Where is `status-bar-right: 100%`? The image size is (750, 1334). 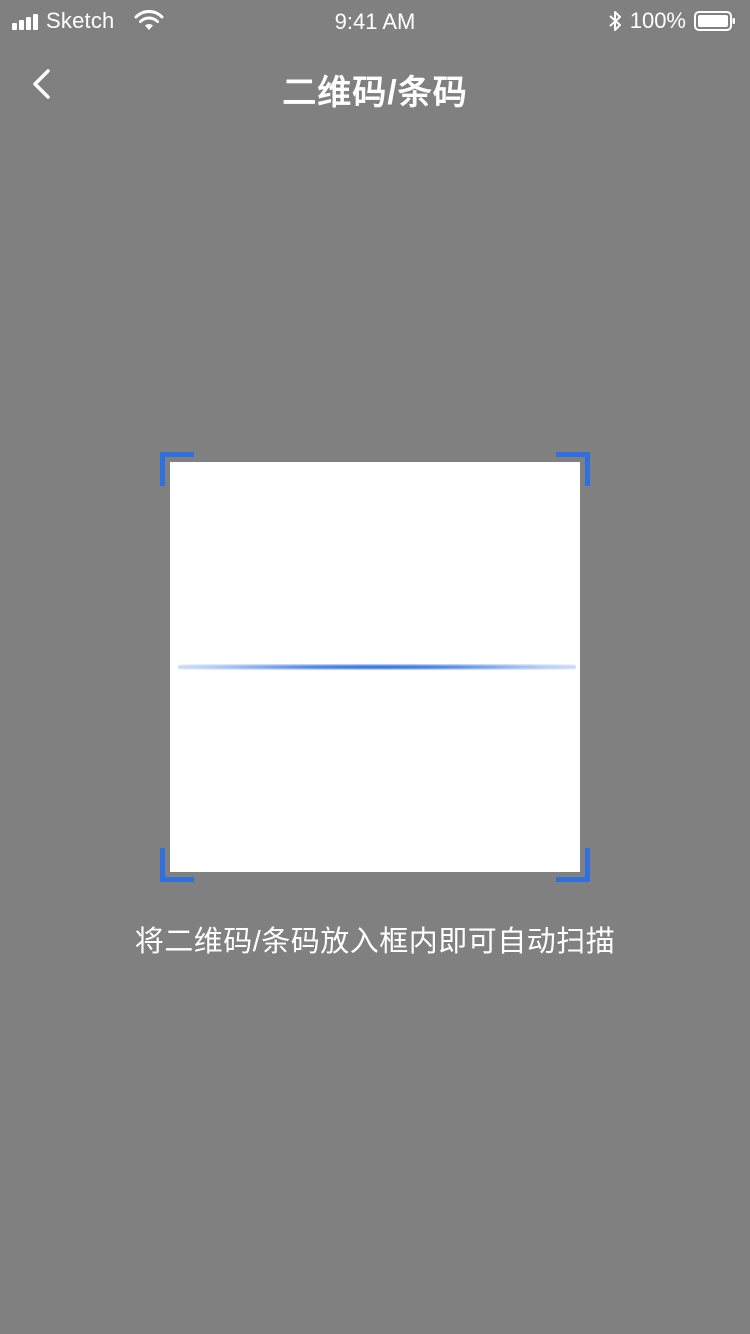 status-bar-right: 100% is located at coordinates (672, 21).